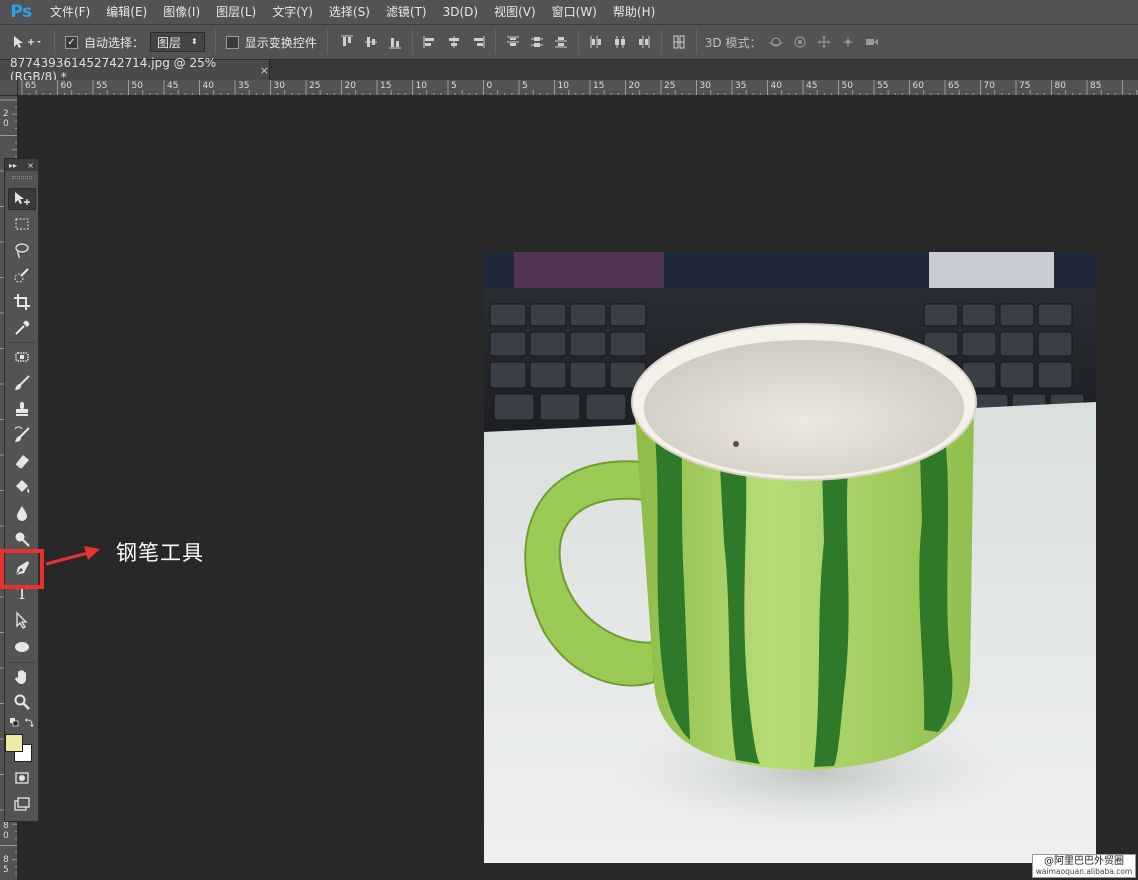 Image resolution: width=1138 pixels, height=880 pixels. What do you see at coordinates (6, 870) in the screenshot?
I see `vruler-label: 5` at bounding box center [6, 870].